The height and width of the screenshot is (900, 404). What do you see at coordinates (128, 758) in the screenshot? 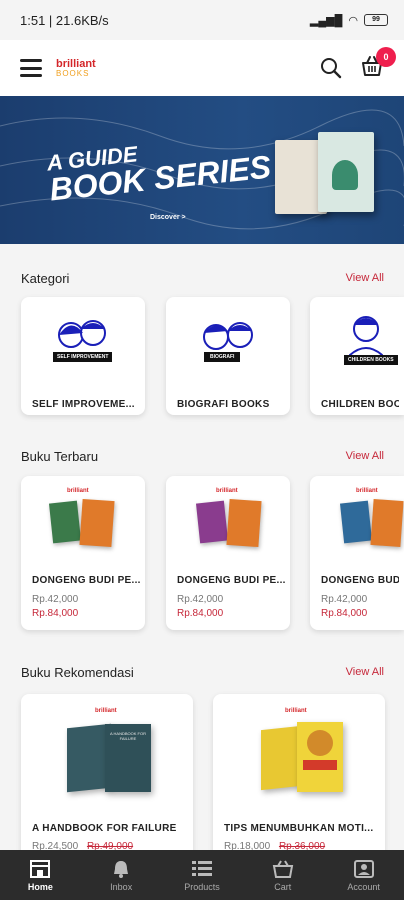
I see `book-cover: A HANDBOOK FOR FAILURE` at bounding box center [128, 758].